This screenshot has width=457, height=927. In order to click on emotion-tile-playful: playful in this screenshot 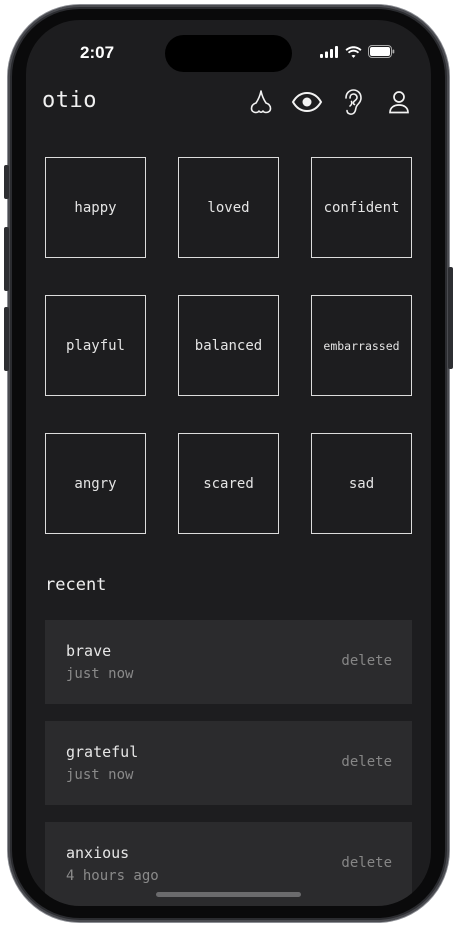, I will do `click(95, 345)`.